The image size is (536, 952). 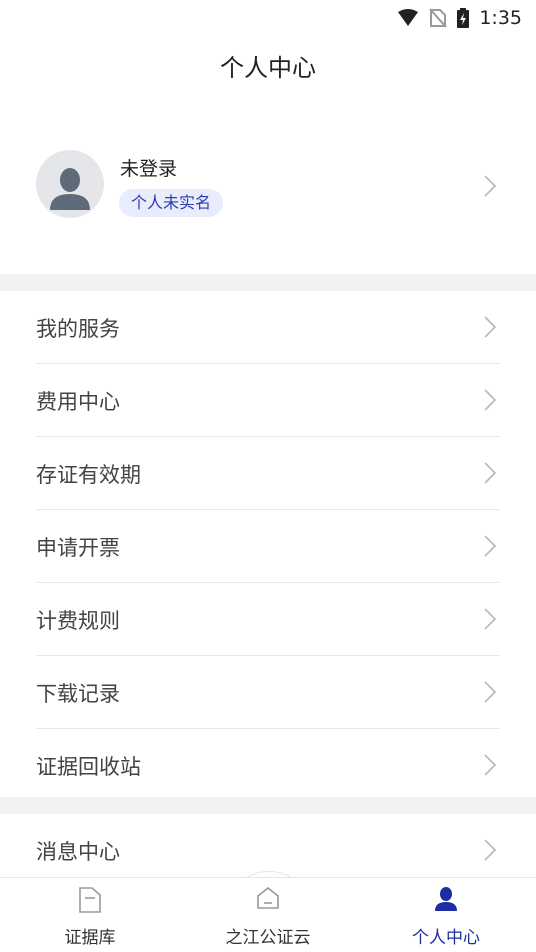 What do you see at coordinates (78, 402) in the screenshot?
I see `menu-item-label: 费用中心` at bounding box center [78, 402].